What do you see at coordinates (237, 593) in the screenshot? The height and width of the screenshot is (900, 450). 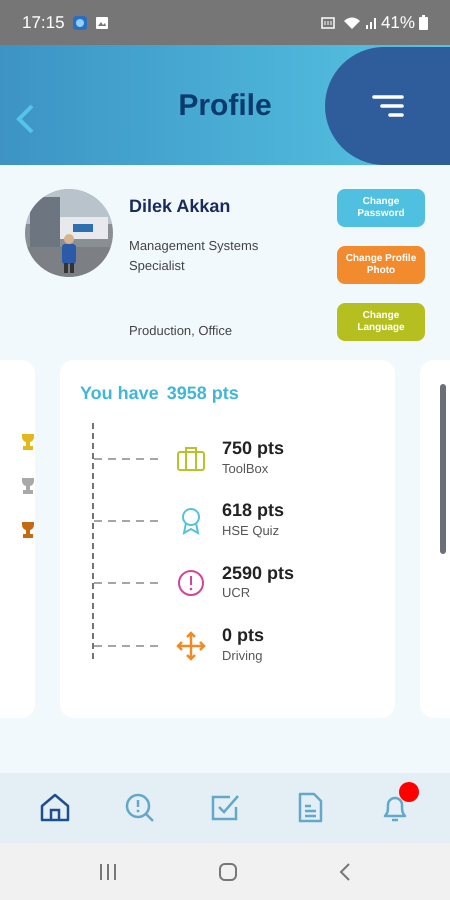 I see `category-name: UCR` at bounding box center [237, 593].